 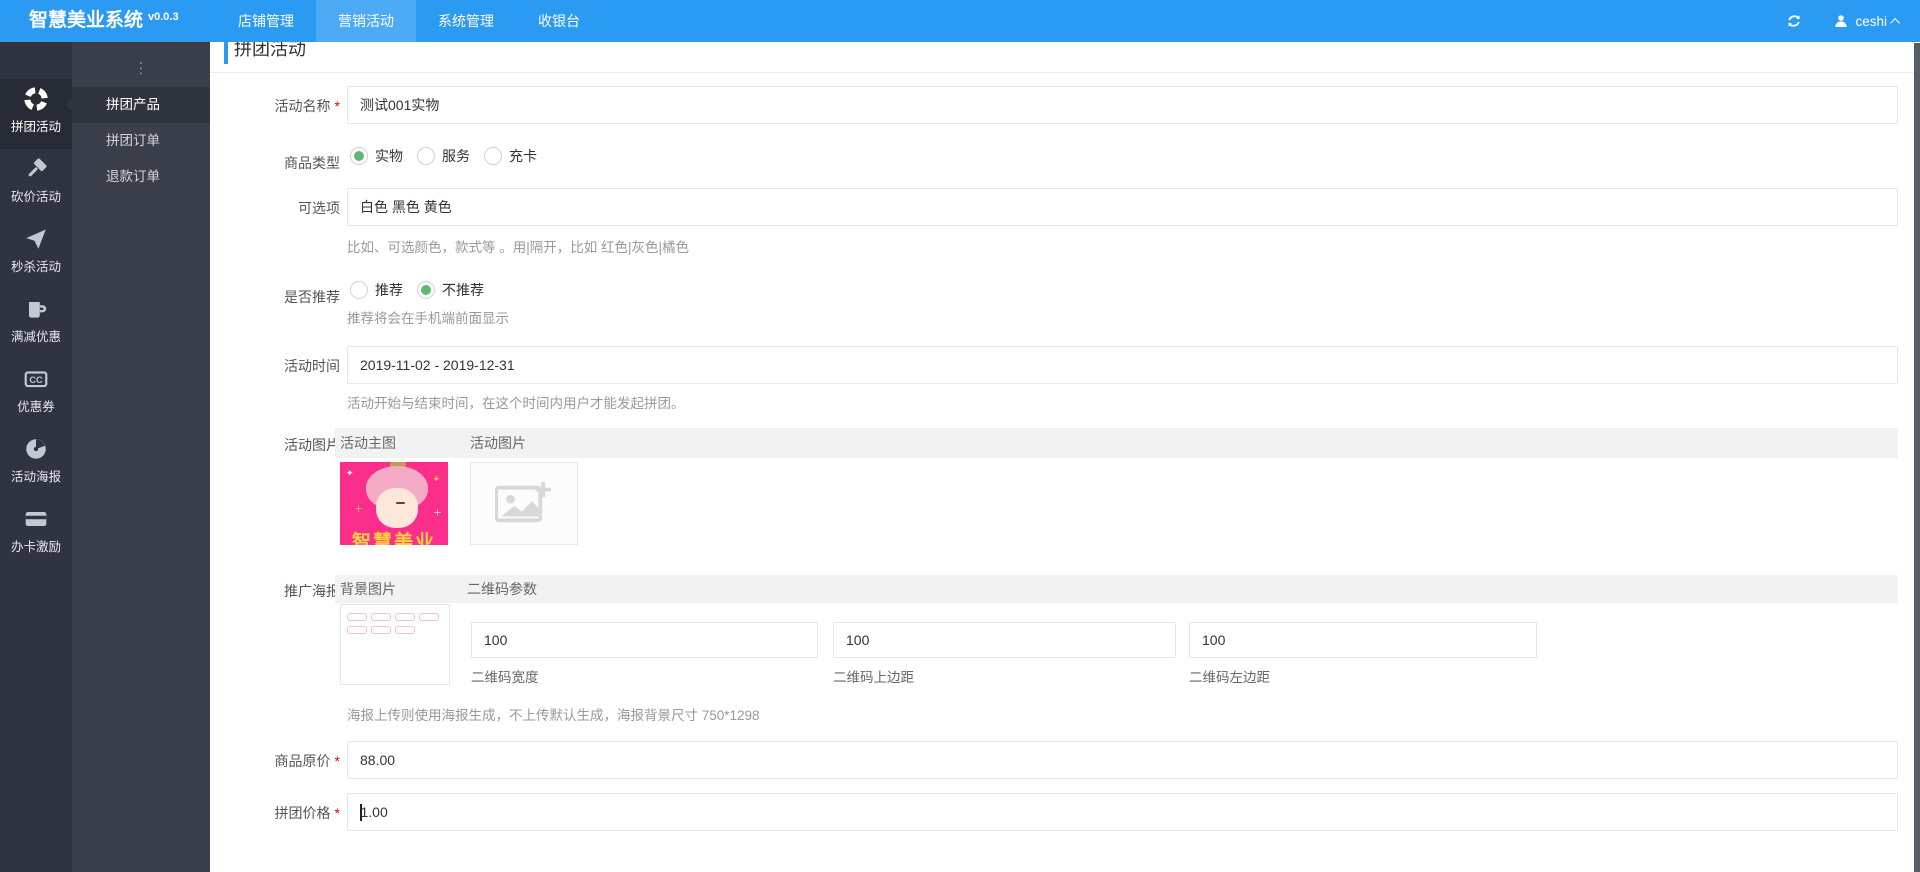 What do you see at coordinates (141, 71) in the screenshot?
I see `submenu-collapse-dots-icon: ⋮` at bounding box center [141, 71].